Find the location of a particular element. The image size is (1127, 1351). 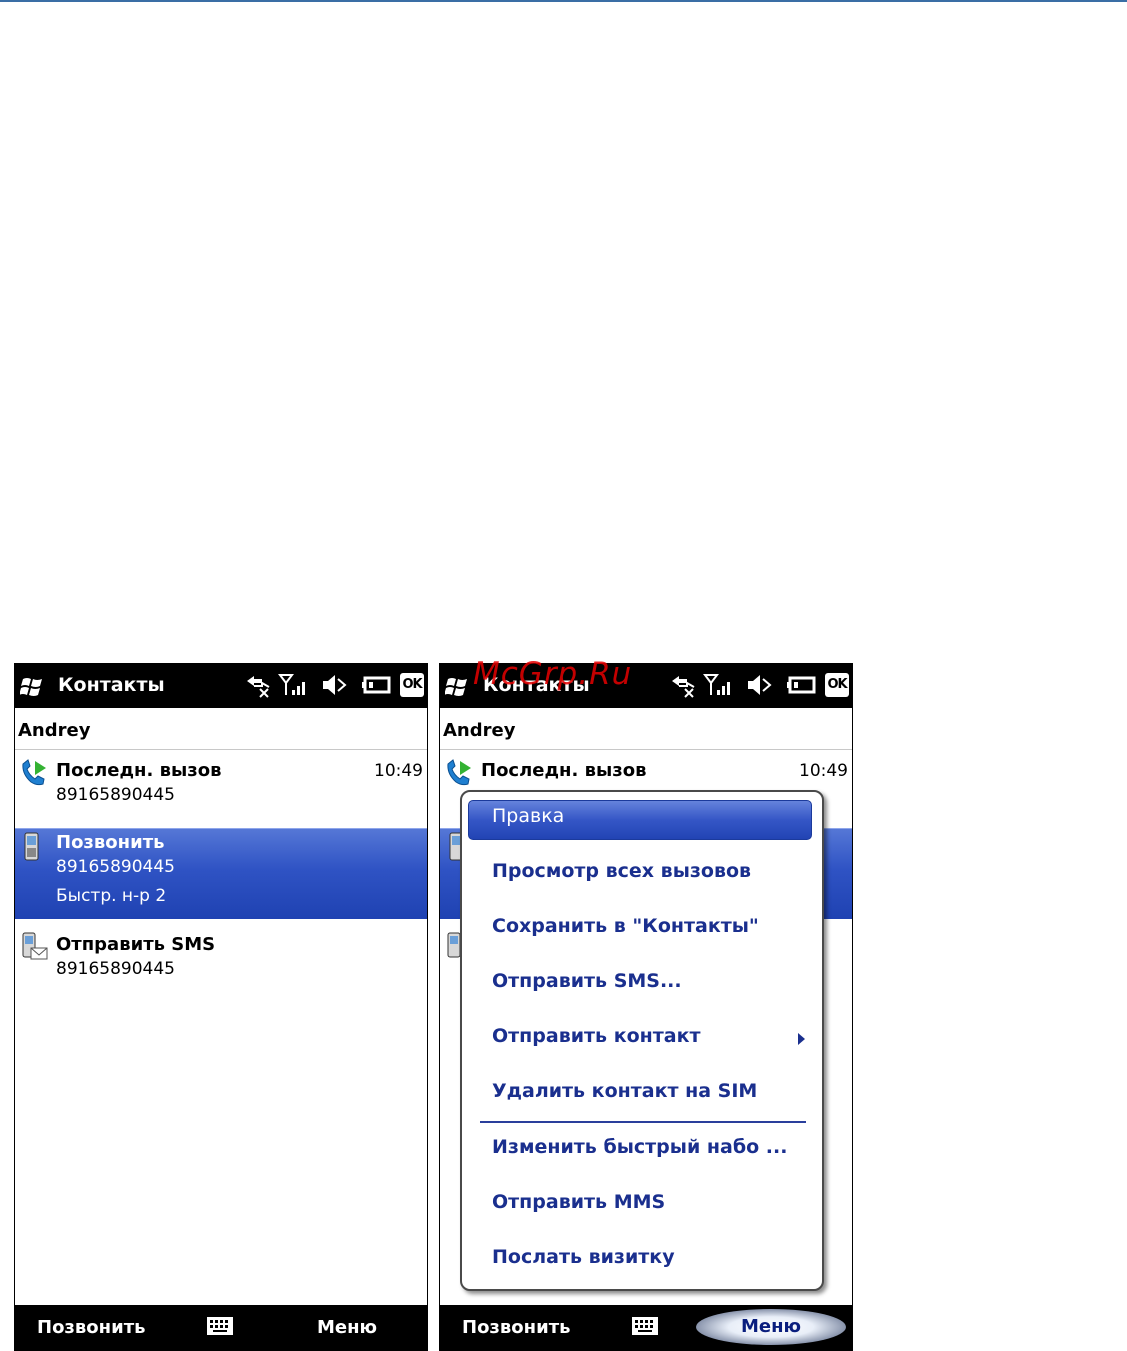

page-top-rule is located at coordinates (563, 1).